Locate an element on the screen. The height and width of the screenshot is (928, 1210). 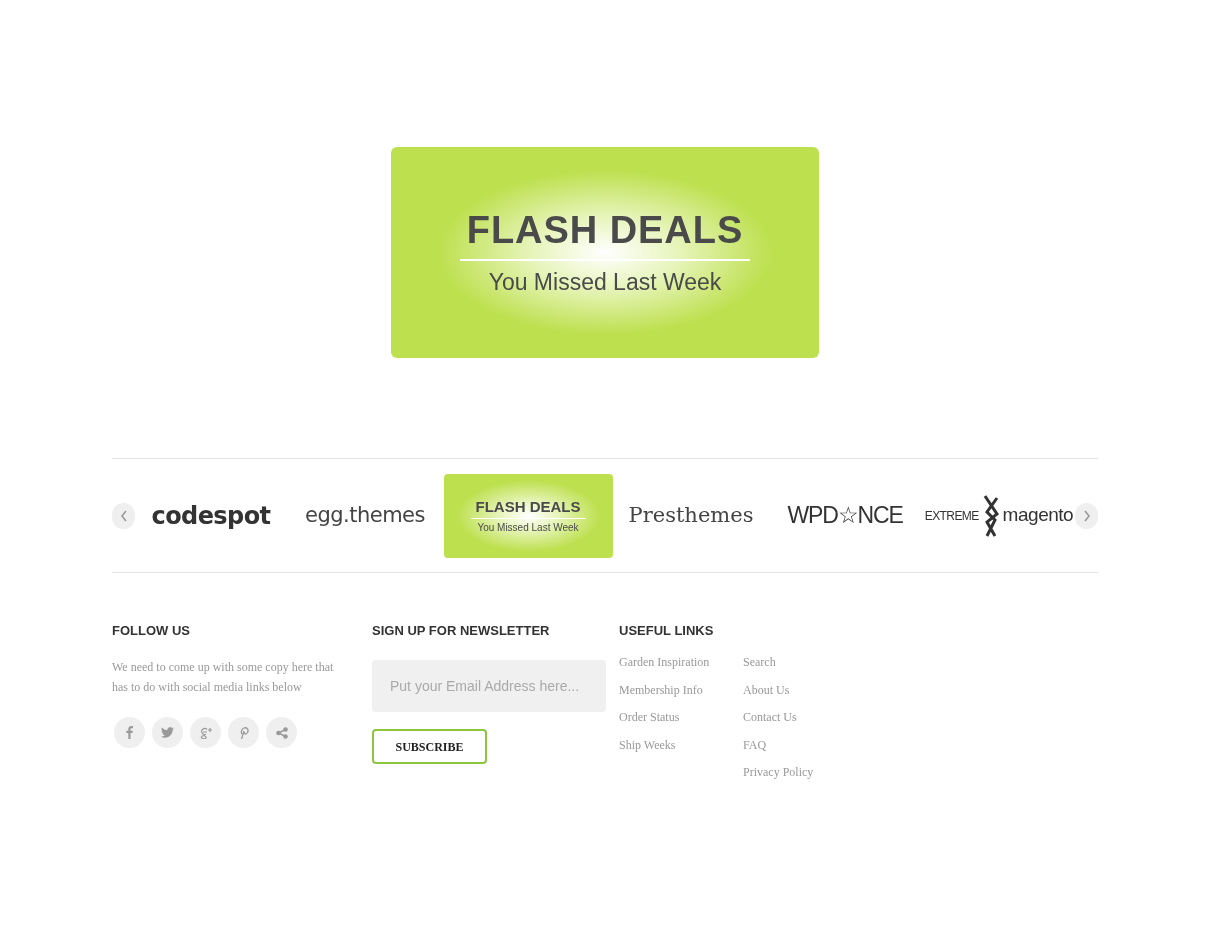
footer-link: FAQ is located at coordinates (805, 745).